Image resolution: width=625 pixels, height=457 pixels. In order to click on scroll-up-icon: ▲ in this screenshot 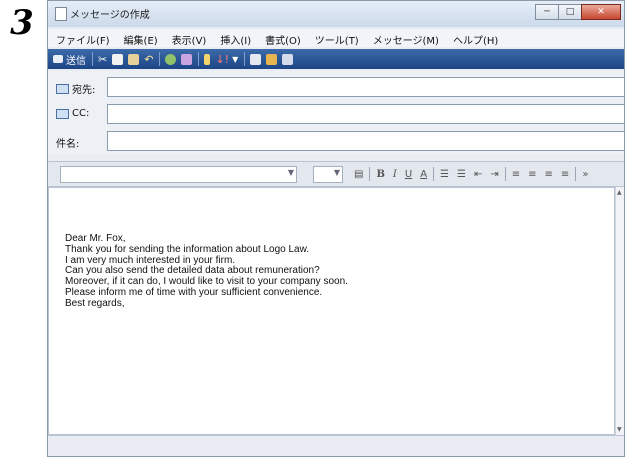, I will do `click(619, 192)`.